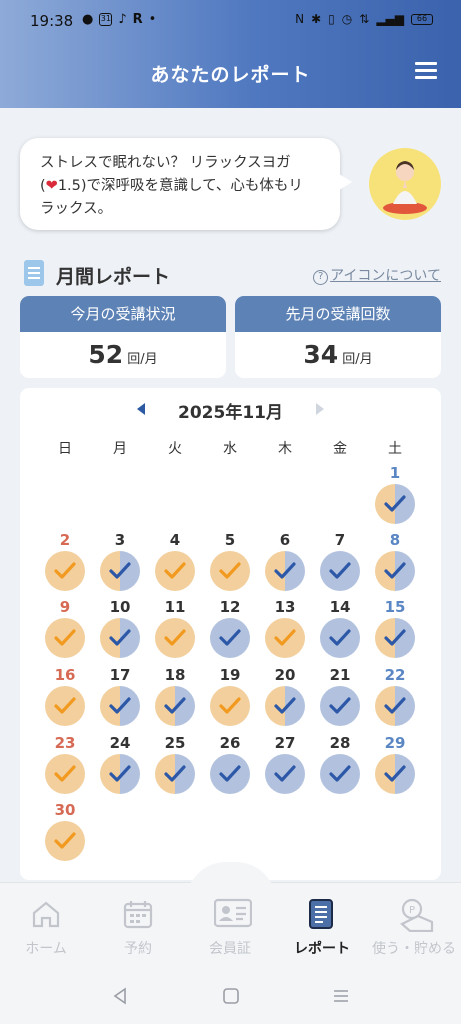 The image size is (461, 1024). I want to click on calendar-day: 4, so click(175, 564).